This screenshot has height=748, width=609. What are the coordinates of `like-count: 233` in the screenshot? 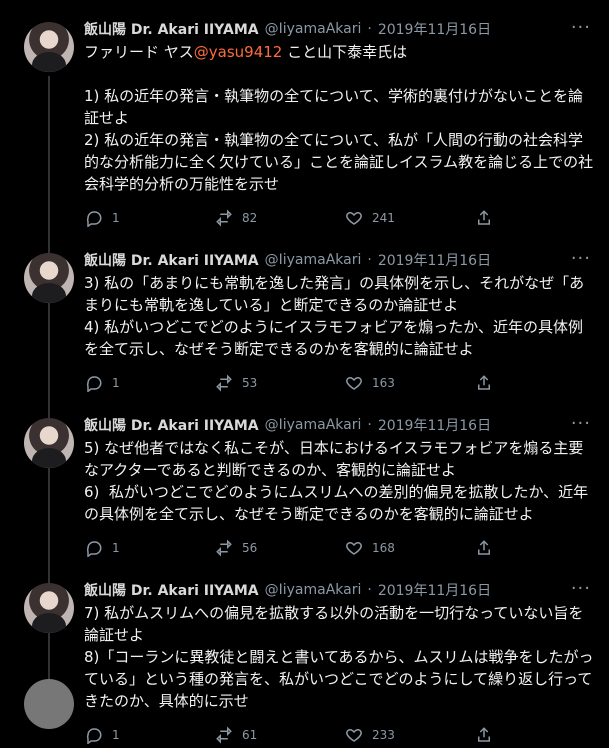 It's located at (383, 735).